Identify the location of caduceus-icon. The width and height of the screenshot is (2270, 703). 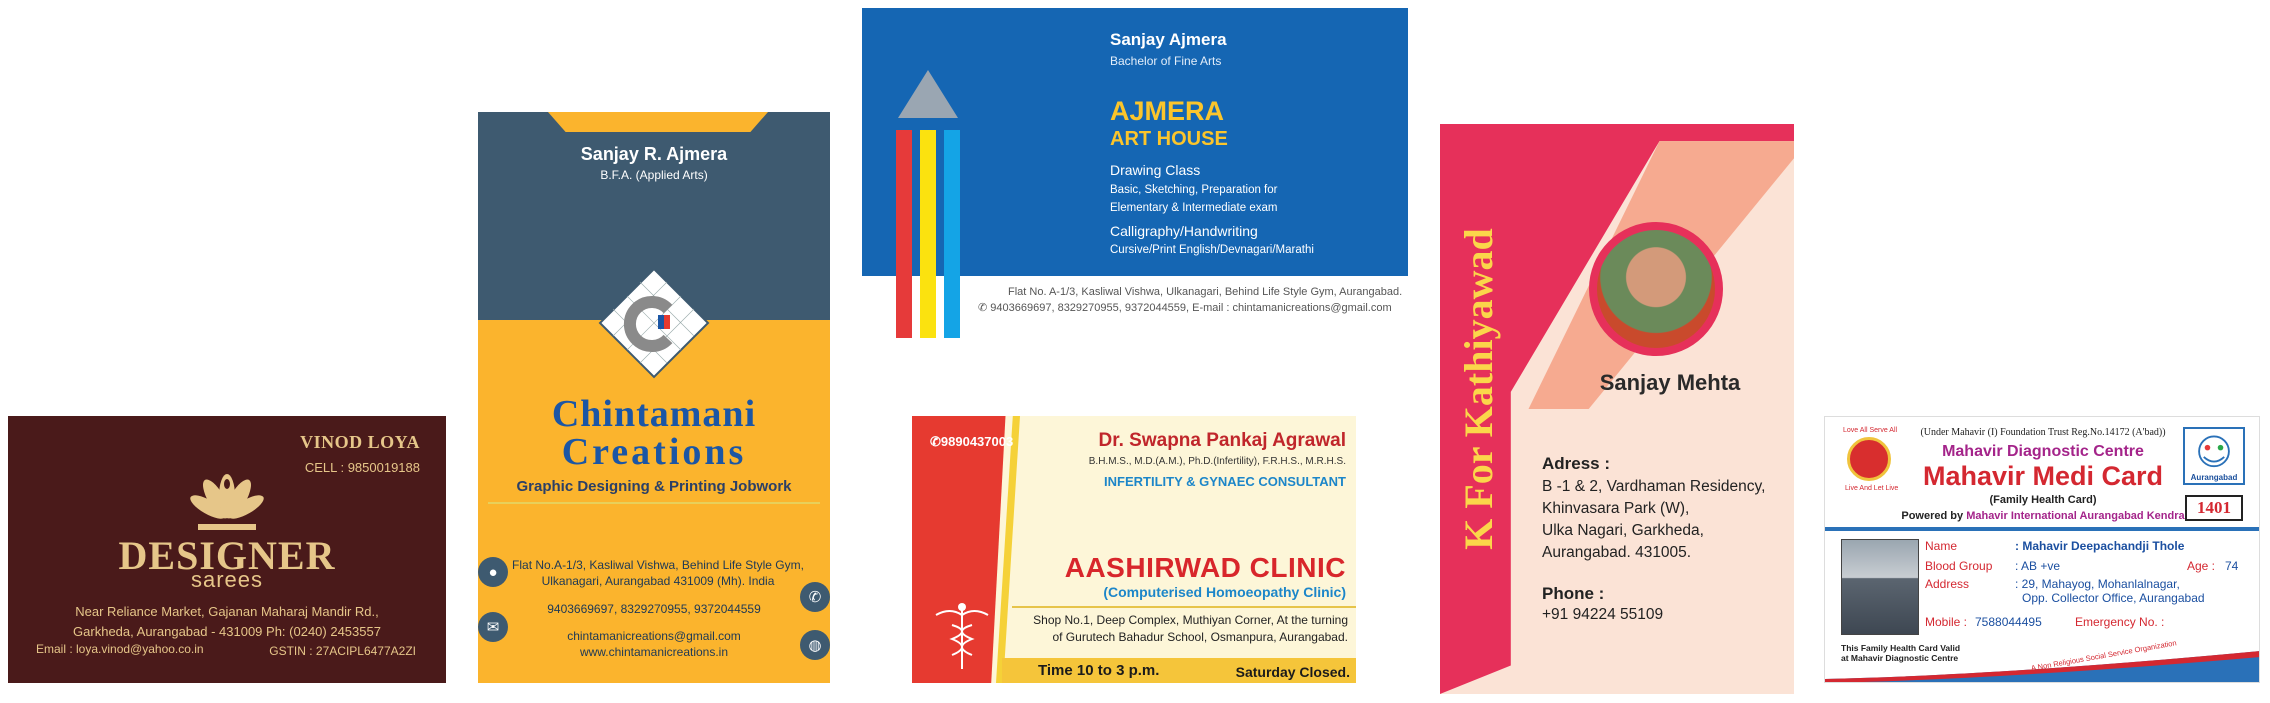
(962, 636).